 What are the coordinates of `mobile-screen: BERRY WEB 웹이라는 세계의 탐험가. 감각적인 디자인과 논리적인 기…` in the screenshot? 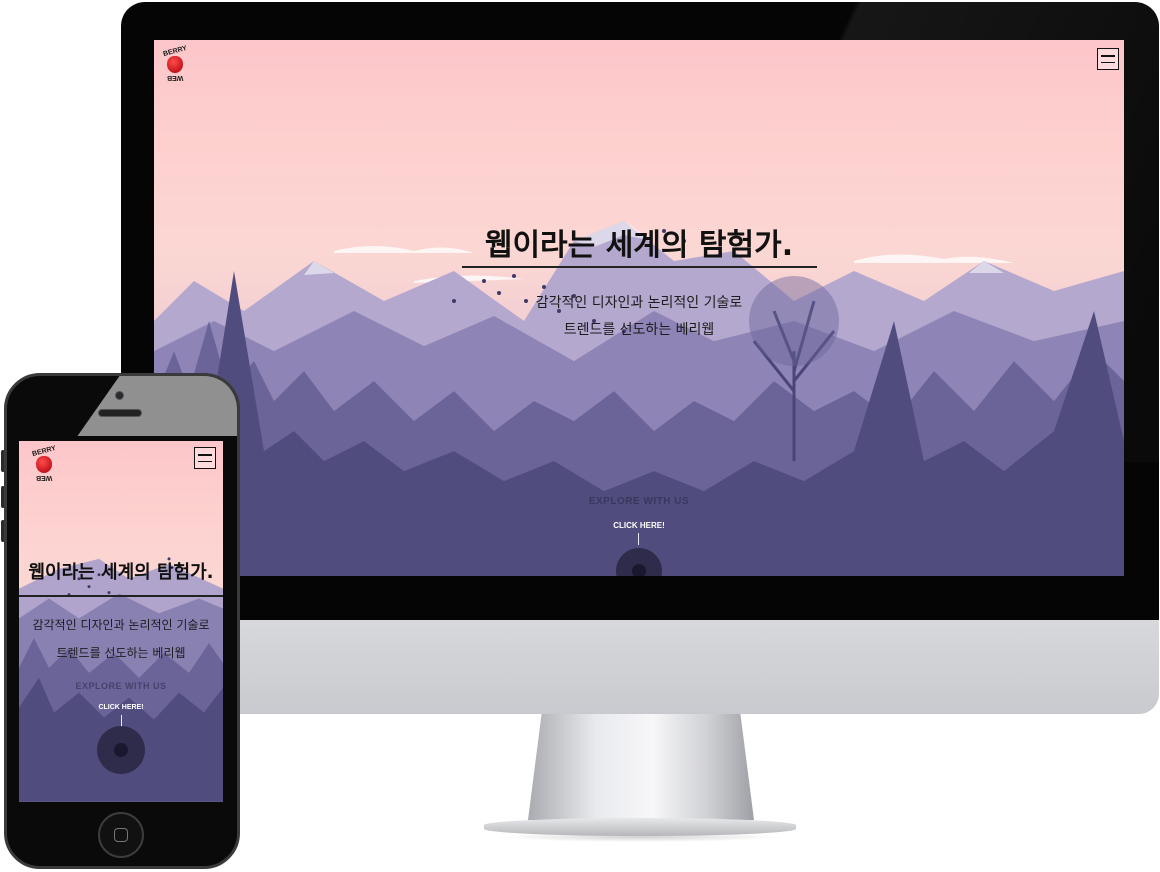 It's located at (121, 621).